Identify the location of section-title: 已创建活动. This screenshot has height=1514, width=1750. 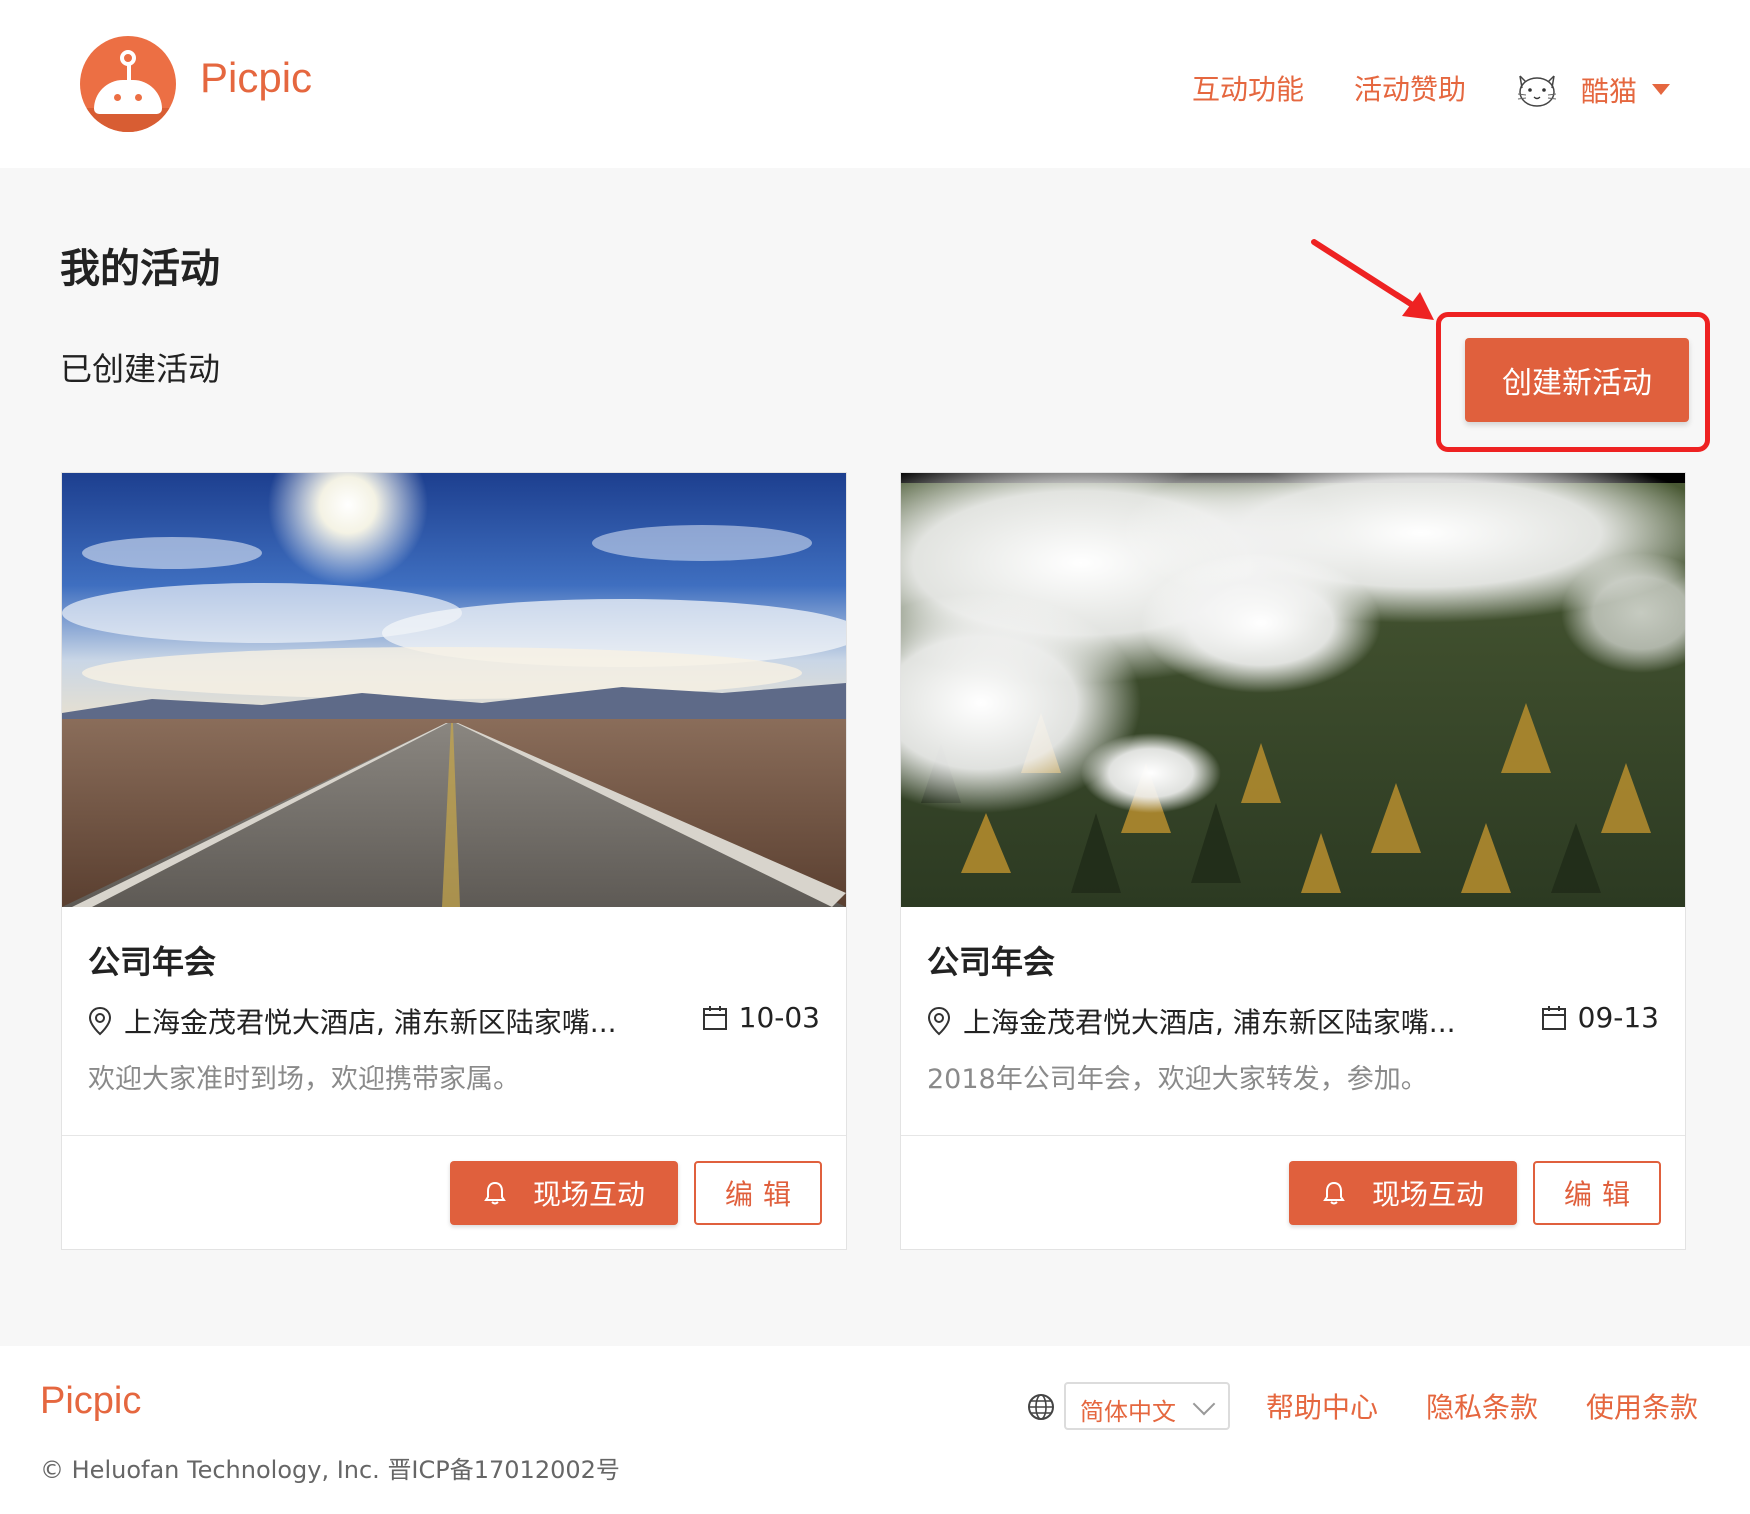
(140, 369).